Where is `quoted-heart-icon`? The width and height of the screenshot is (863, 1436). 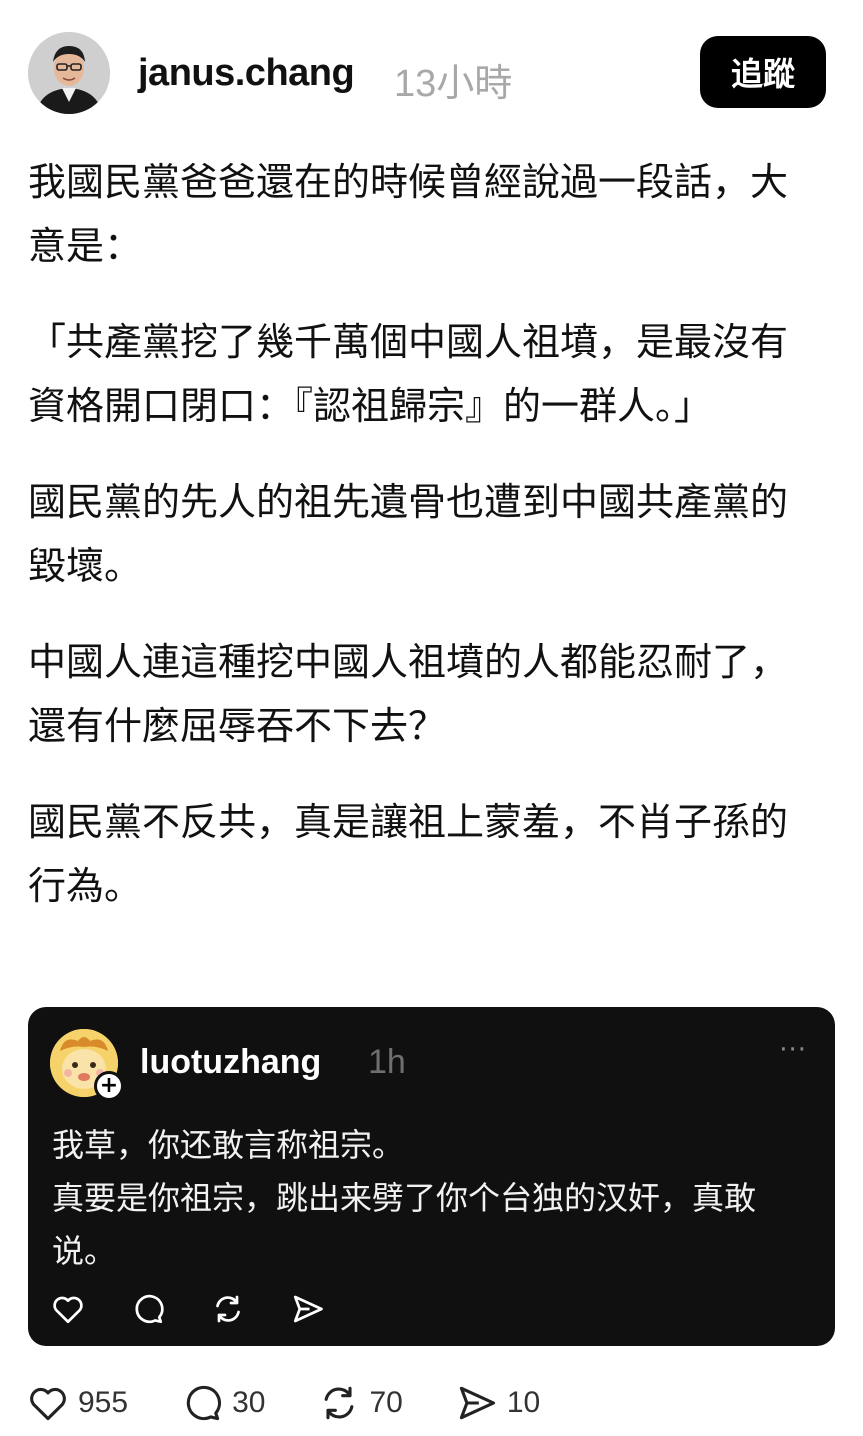 quoted-heart-icon is located at coordinates (68, 1309).